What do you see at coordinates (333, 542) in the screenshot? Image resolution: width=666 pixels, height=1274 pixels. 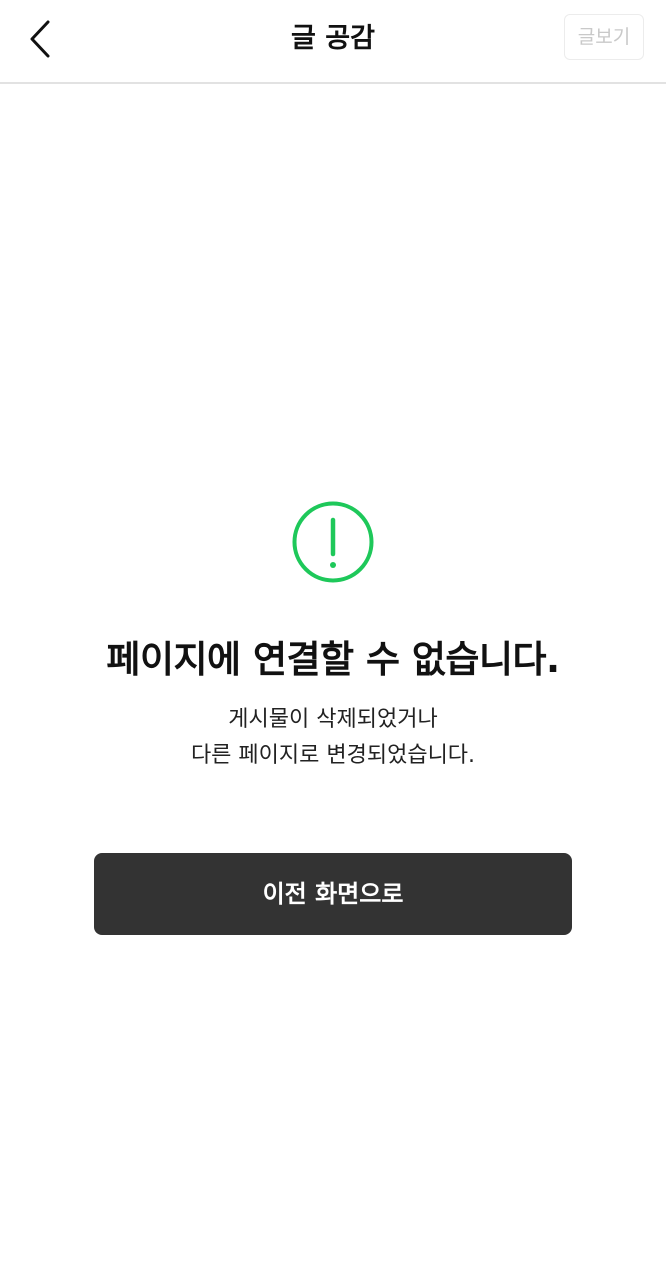 I see `exclamation-circle-icon` at bounding box center [333, 542].